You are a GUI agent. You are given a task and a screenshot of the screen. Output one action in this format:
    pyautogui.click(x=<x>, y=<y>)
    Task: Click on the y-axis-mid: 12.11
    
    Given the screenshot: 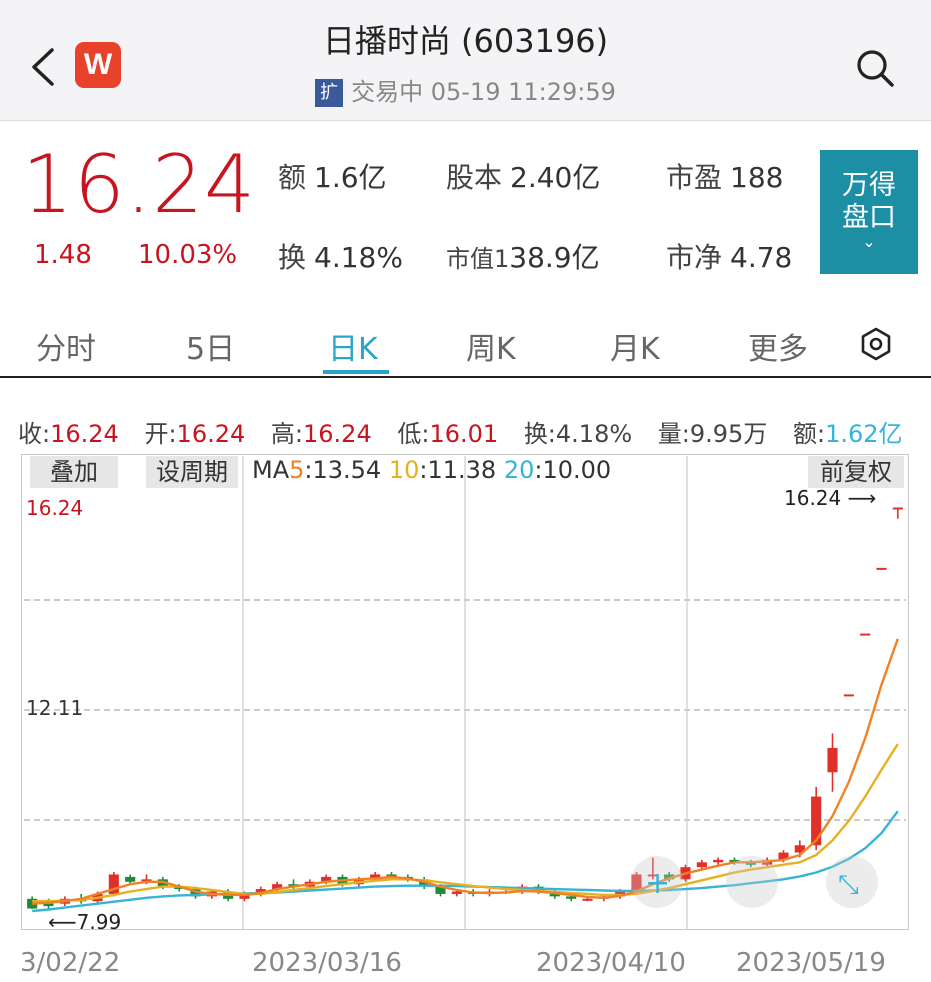 What is the action you would take?
    pyautogui.click(x=55, y=708)
    